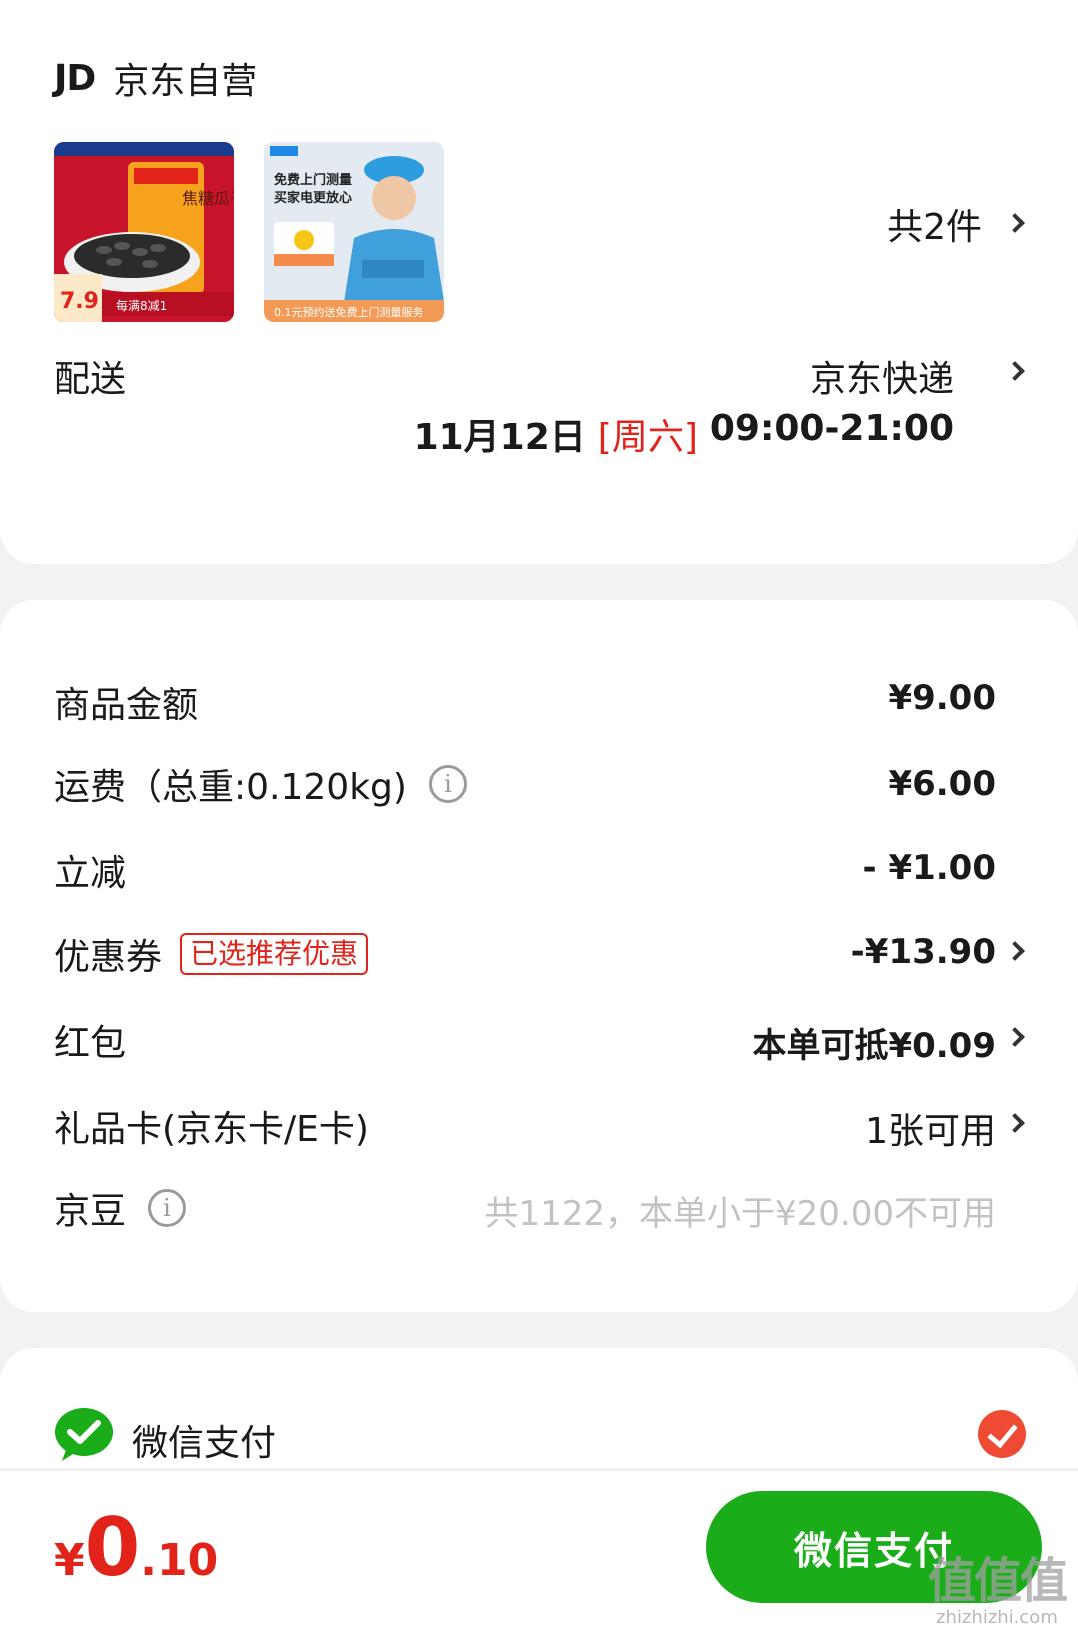 The height and width of the screenshot is (1636, 1078). I want to click on thumb1-price: 7.9, so click(79, 301).